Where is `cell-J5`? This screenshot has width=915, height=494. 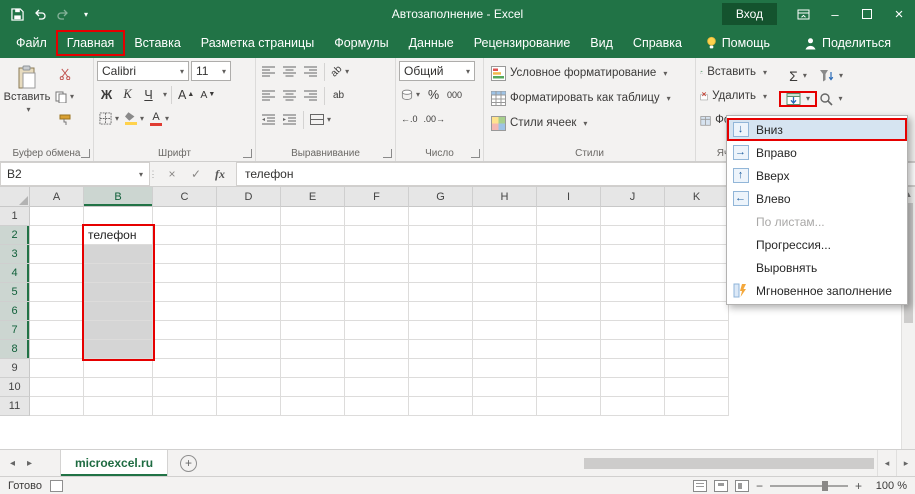 cell-J5 is located at coordinates (633, 292).